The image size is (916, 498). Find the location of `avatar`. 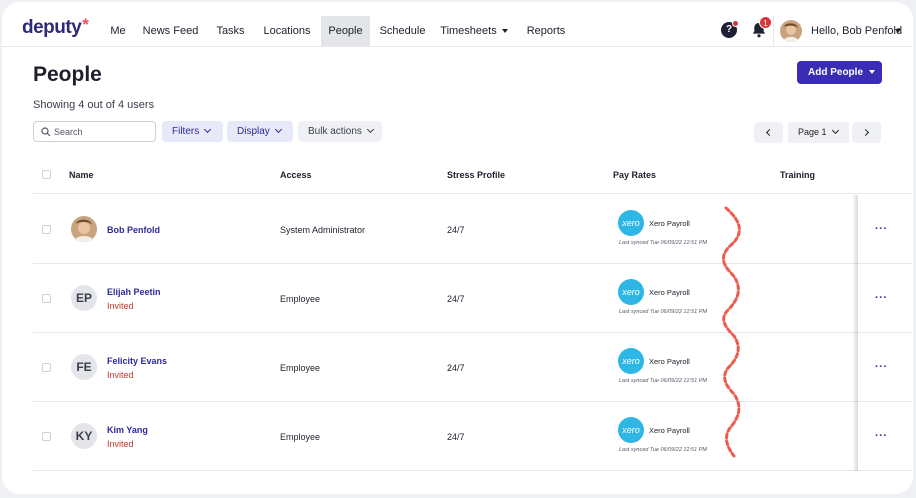

avatar is located at coordinates (84, 229).